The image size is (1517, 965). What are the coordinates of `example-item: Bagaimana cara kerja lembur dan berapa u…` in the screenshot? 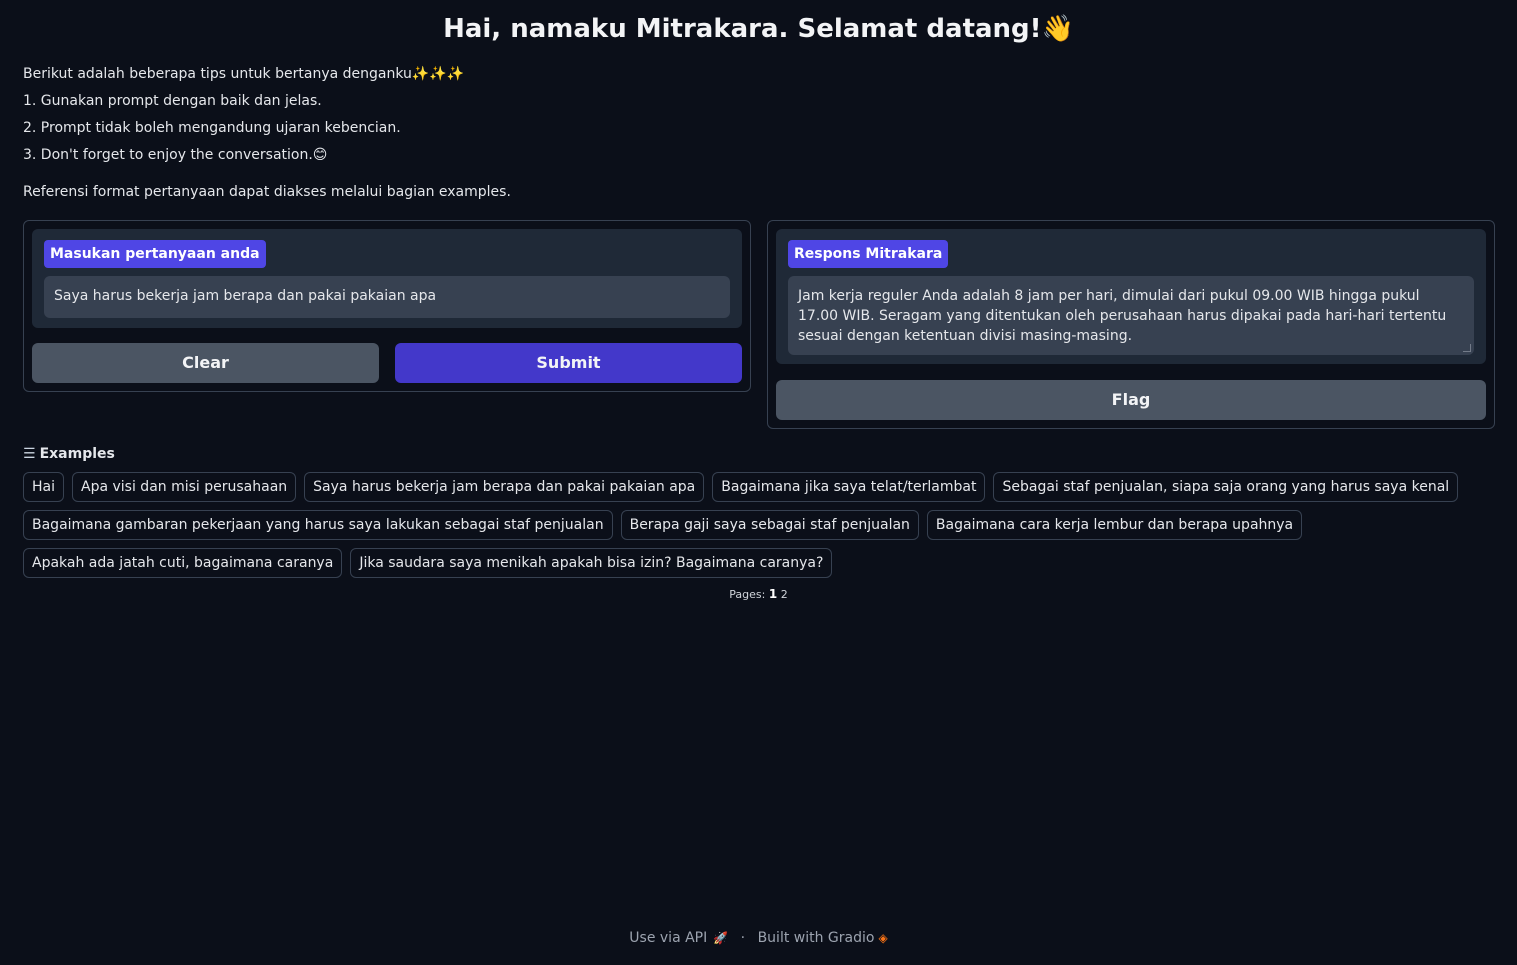 It's located at (1114, 525).